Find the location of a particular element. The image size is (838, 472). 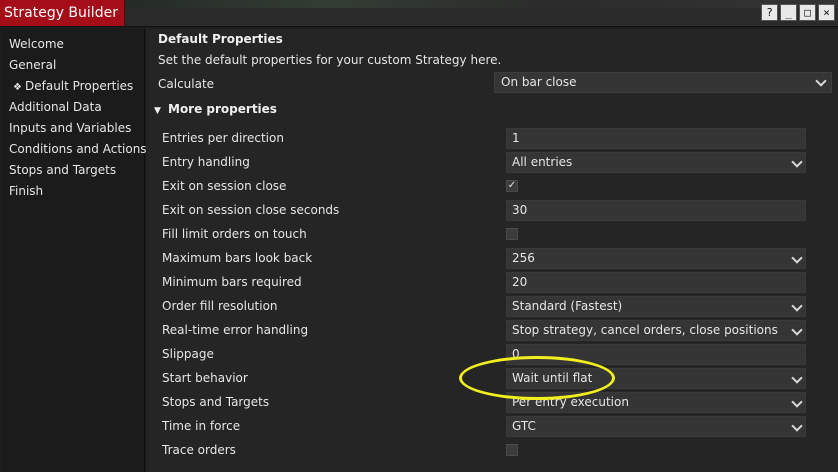

property-label: Exit on session close is located at coordinates (224, 186).